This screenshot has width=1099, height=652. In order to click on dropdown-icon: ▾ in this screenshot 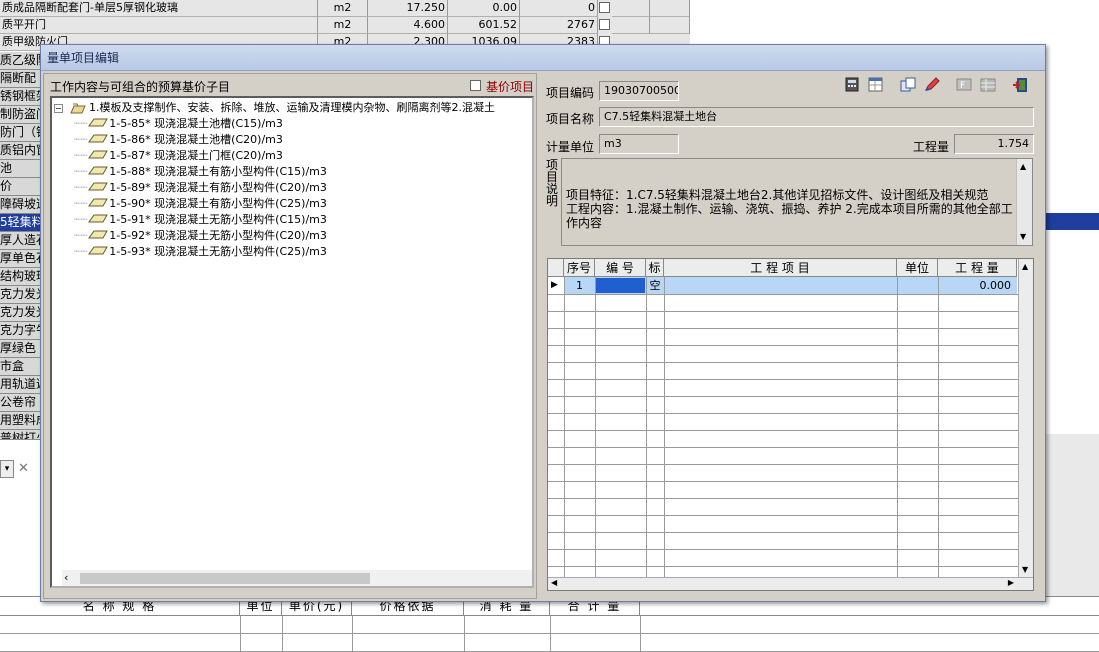, I will do `click(7, 469)`.